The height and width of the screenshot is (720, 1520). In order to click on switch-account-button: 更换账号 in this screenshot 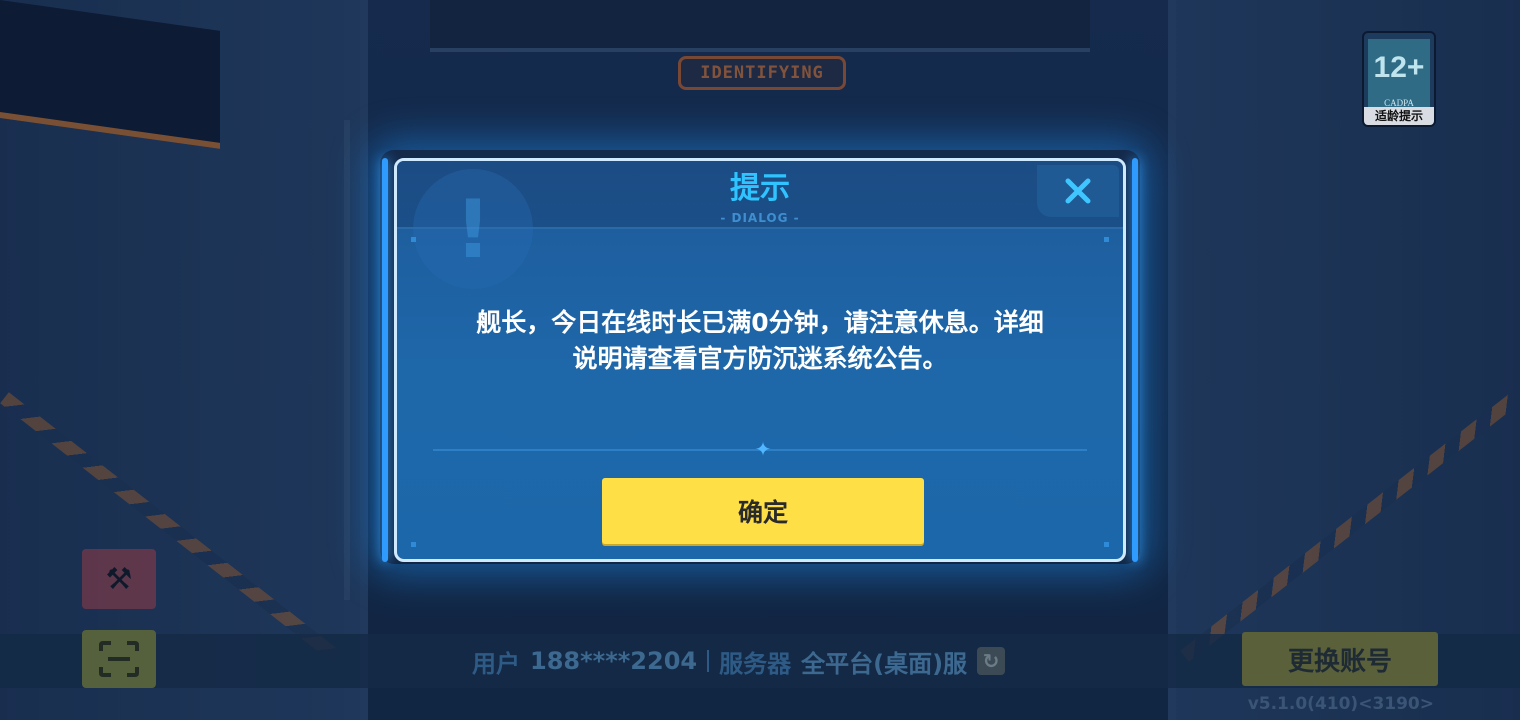, I will do `click(1340, 659)`.